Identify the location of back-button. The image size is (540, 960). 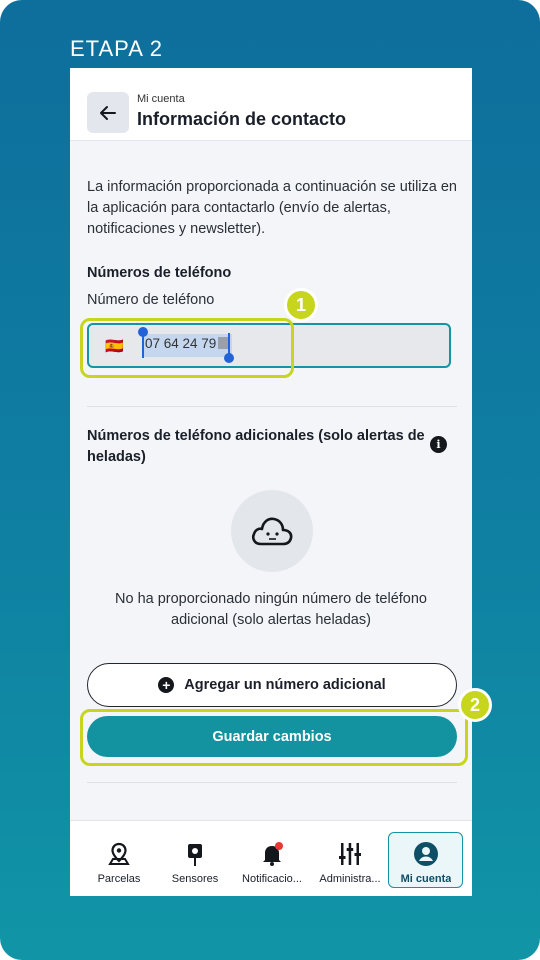
(108, 112).